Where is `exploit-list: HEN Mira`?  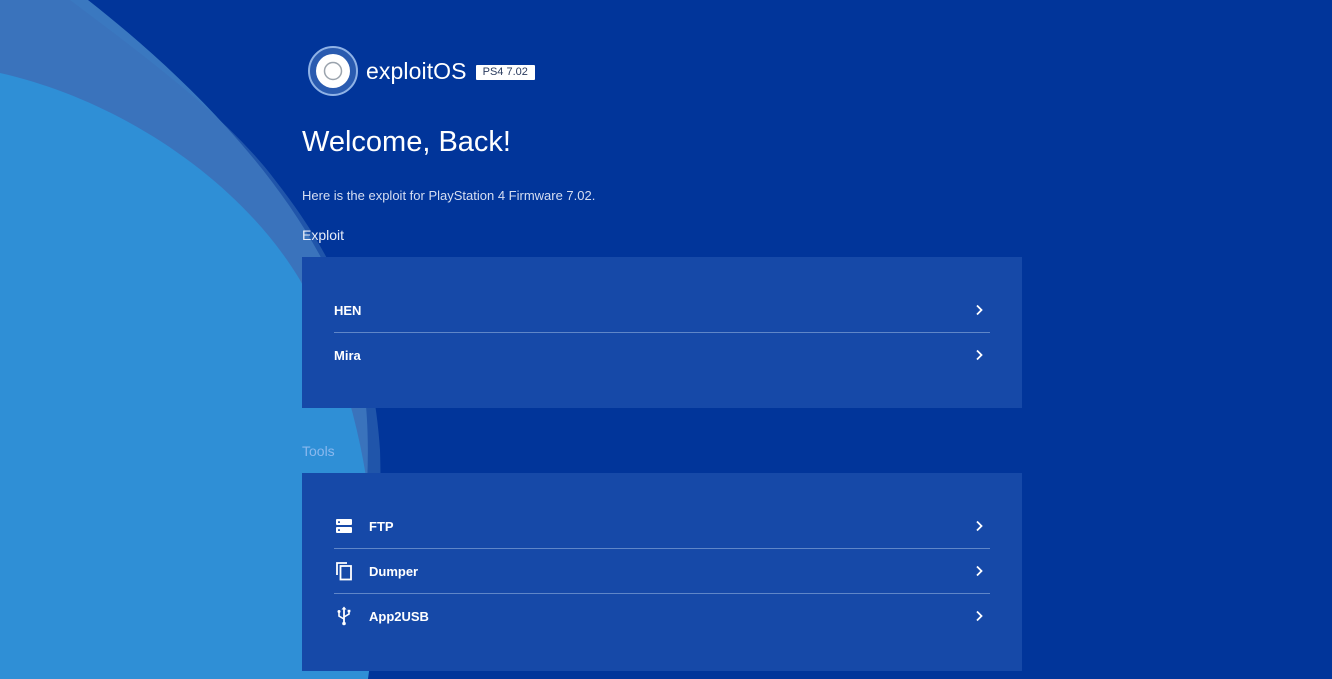 exploit-list: HEN Mira is located at coordinates (662, 332).